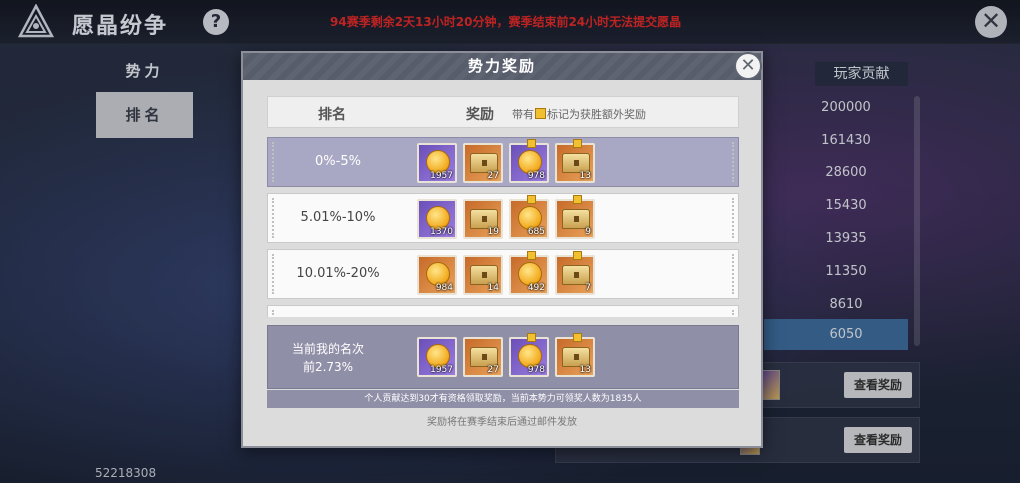 The image size is (1020, 483). Describe the element at coordinates (338, 217) in the screenshot. I see `tier-label: 5.01%-10%` at that location.